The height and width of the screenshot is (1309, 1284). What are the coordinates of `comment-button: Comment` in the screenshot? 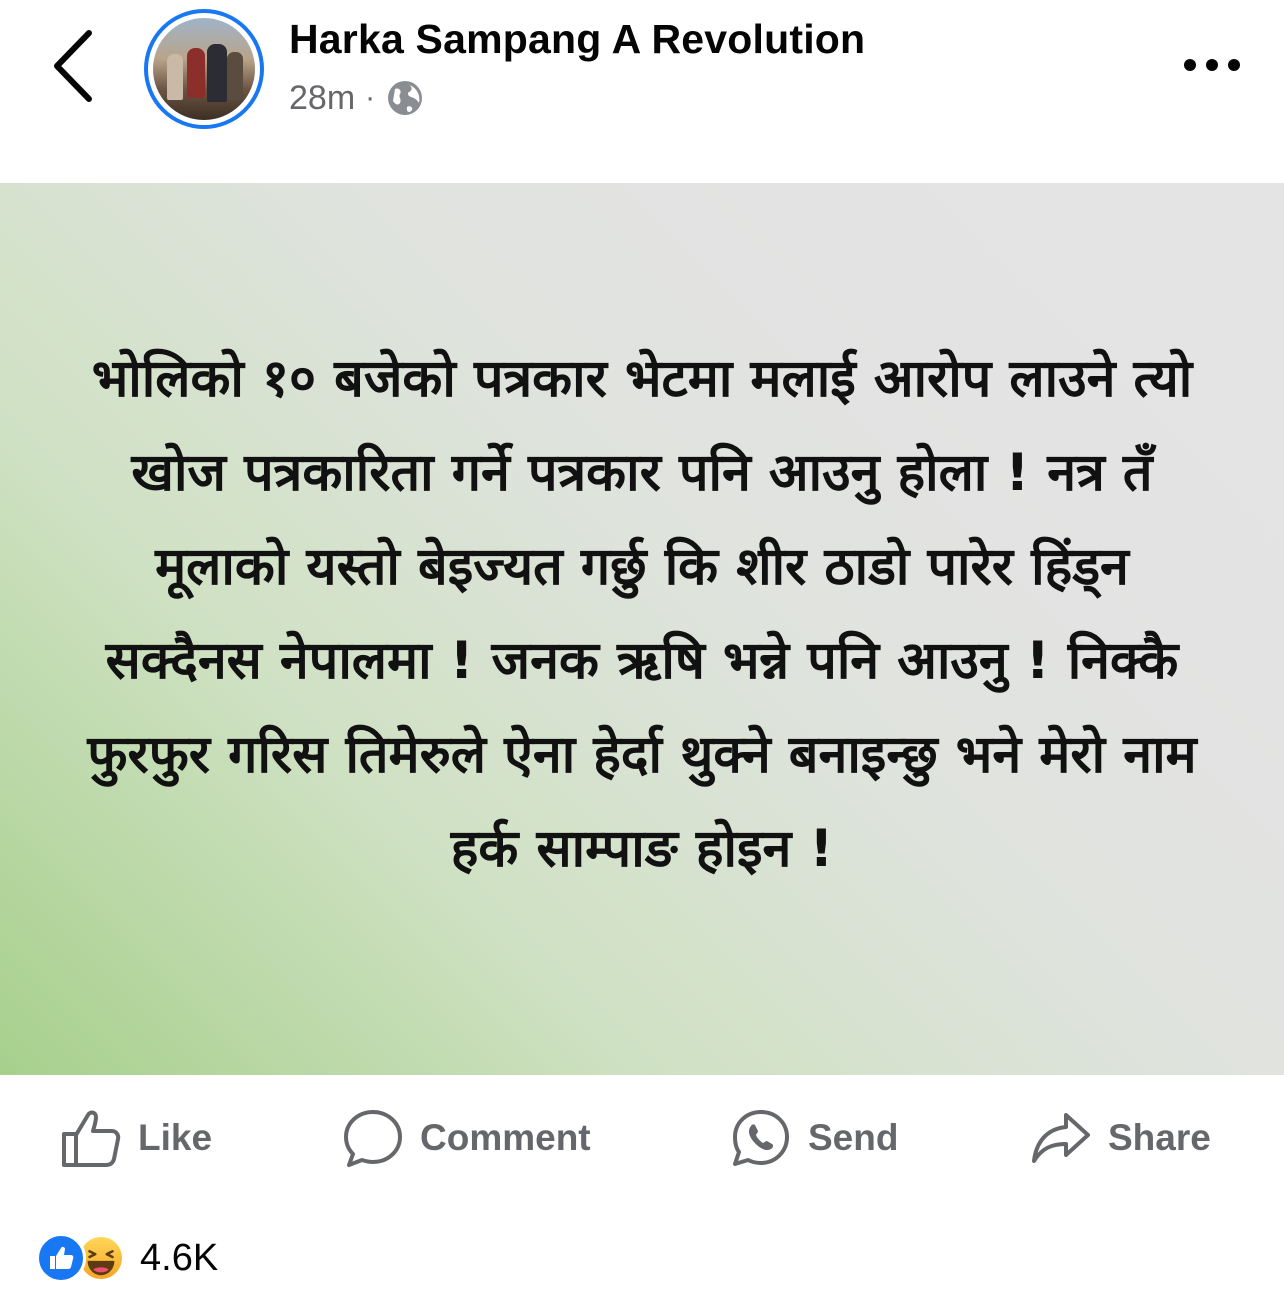 It's located at (466, 1138).